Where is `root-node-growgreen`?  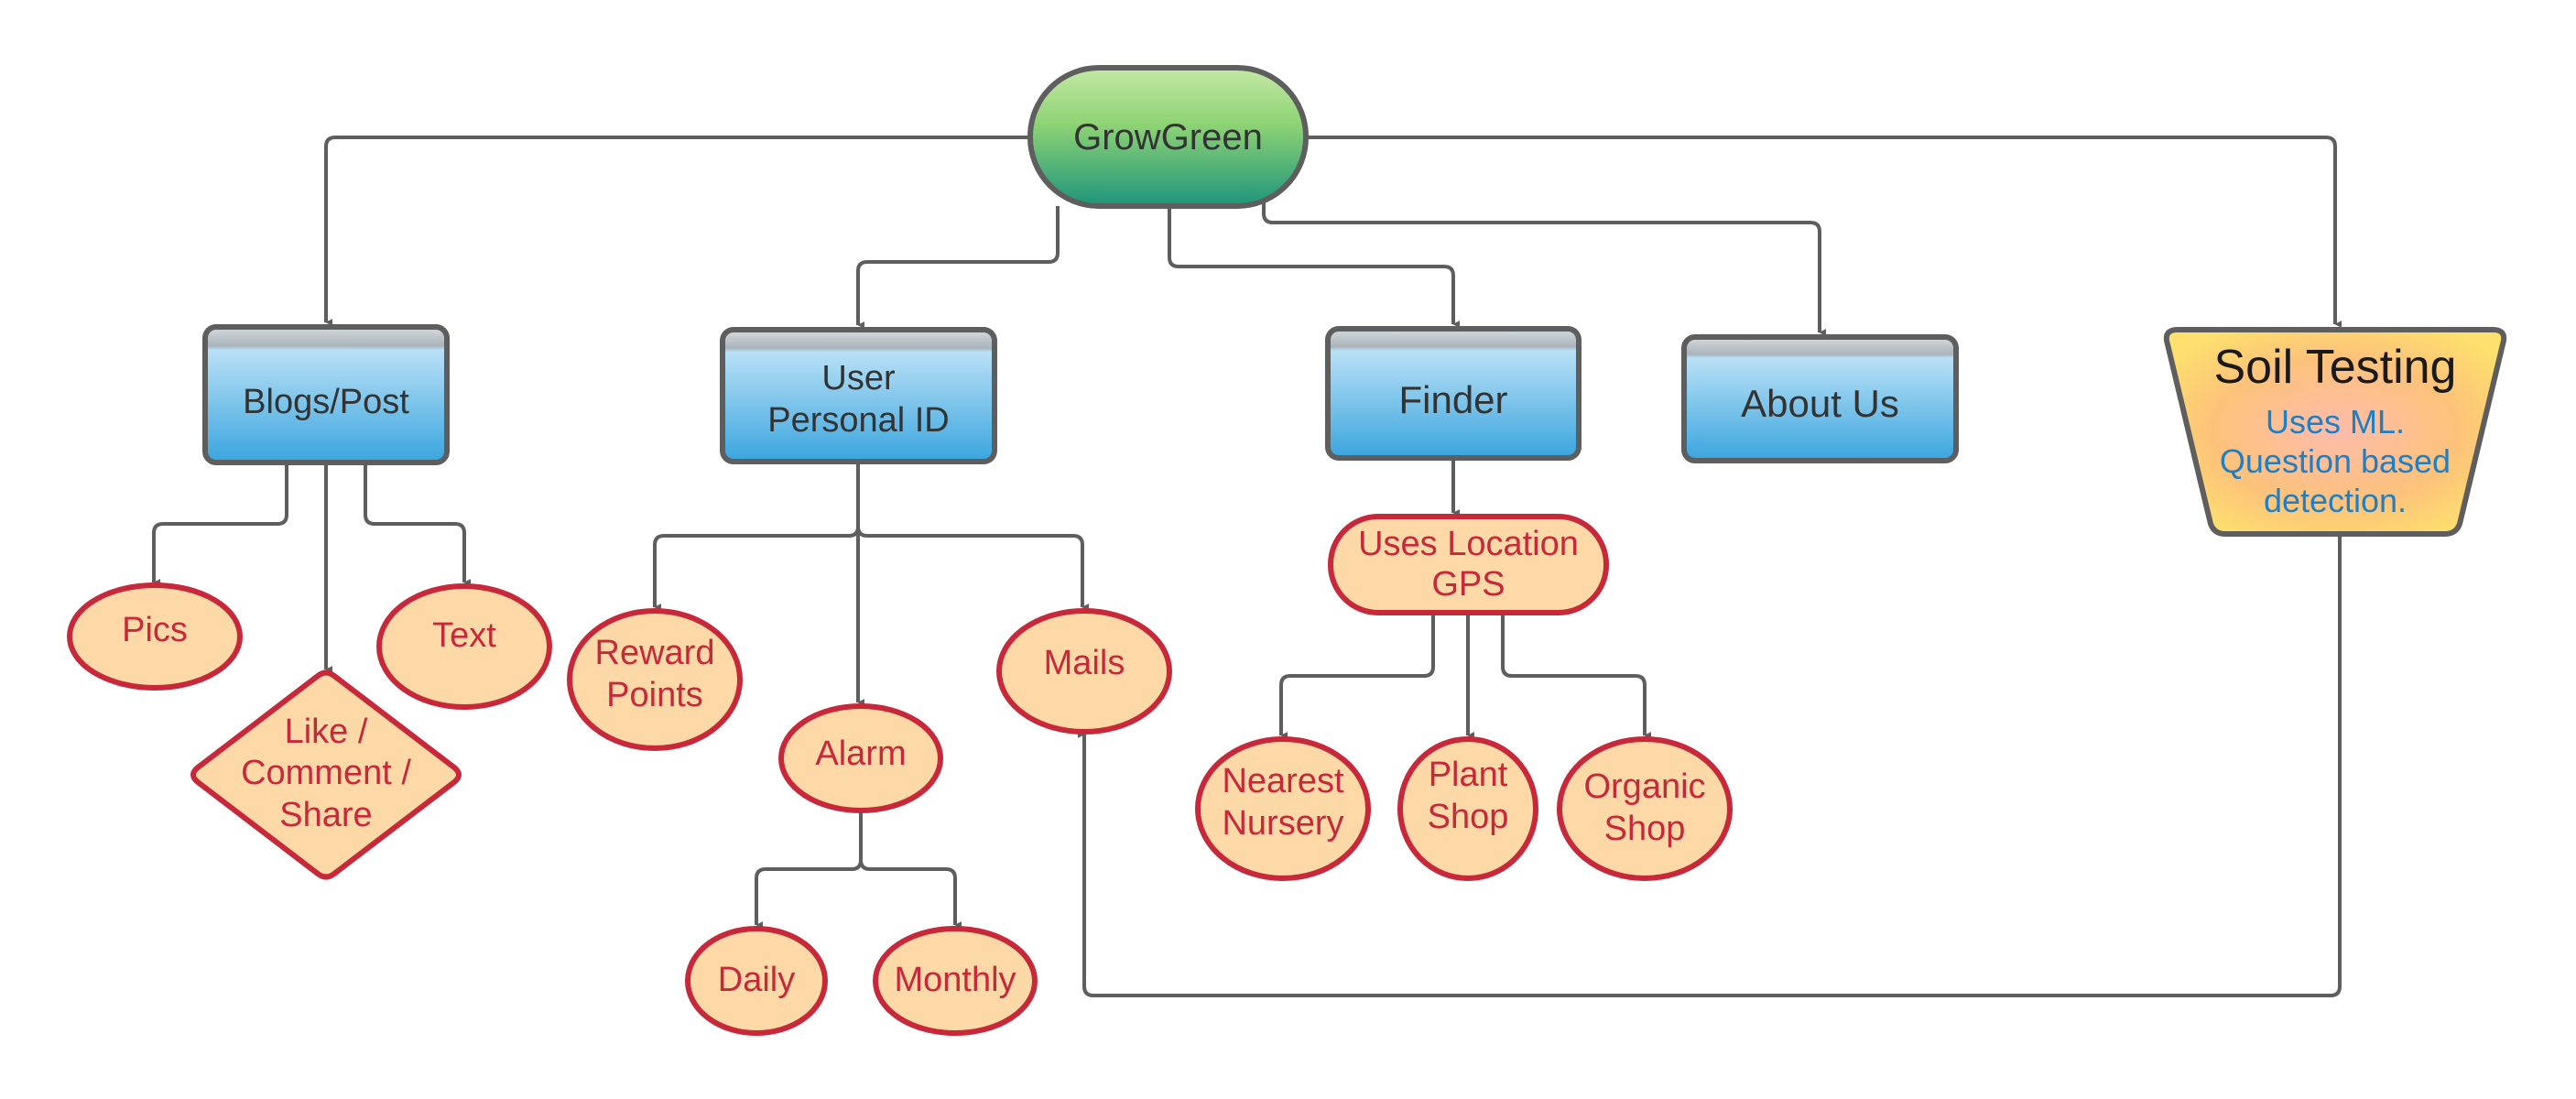 root-node-growgreen is located at coordinates (1168, 137).